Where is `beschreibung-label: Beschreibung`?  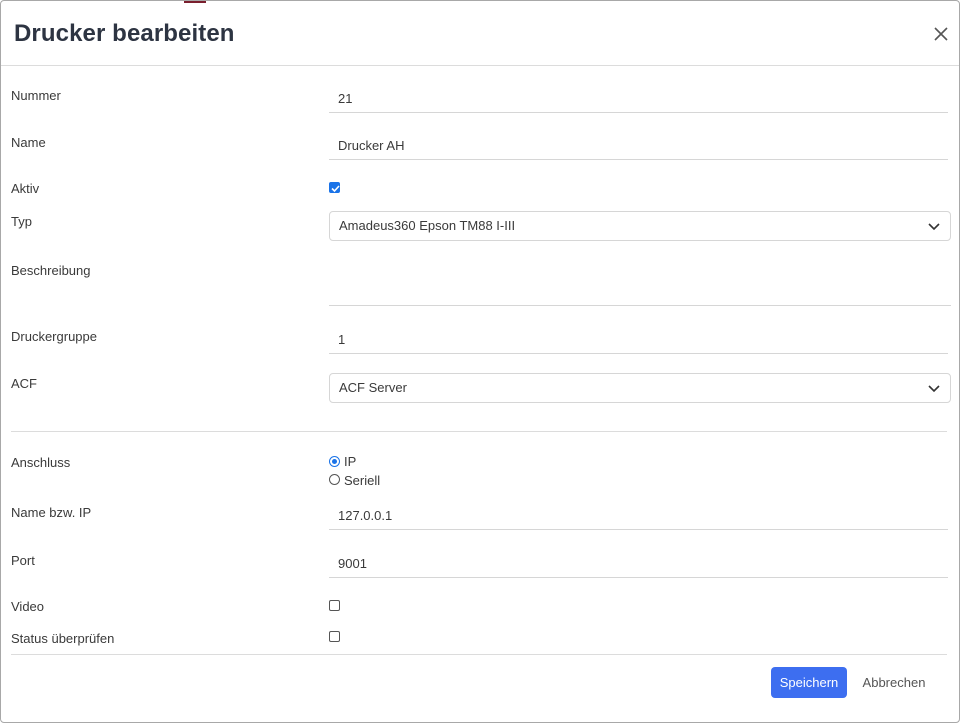
beschreibung-label: Beschreibung is located at coordinates (51, 270).